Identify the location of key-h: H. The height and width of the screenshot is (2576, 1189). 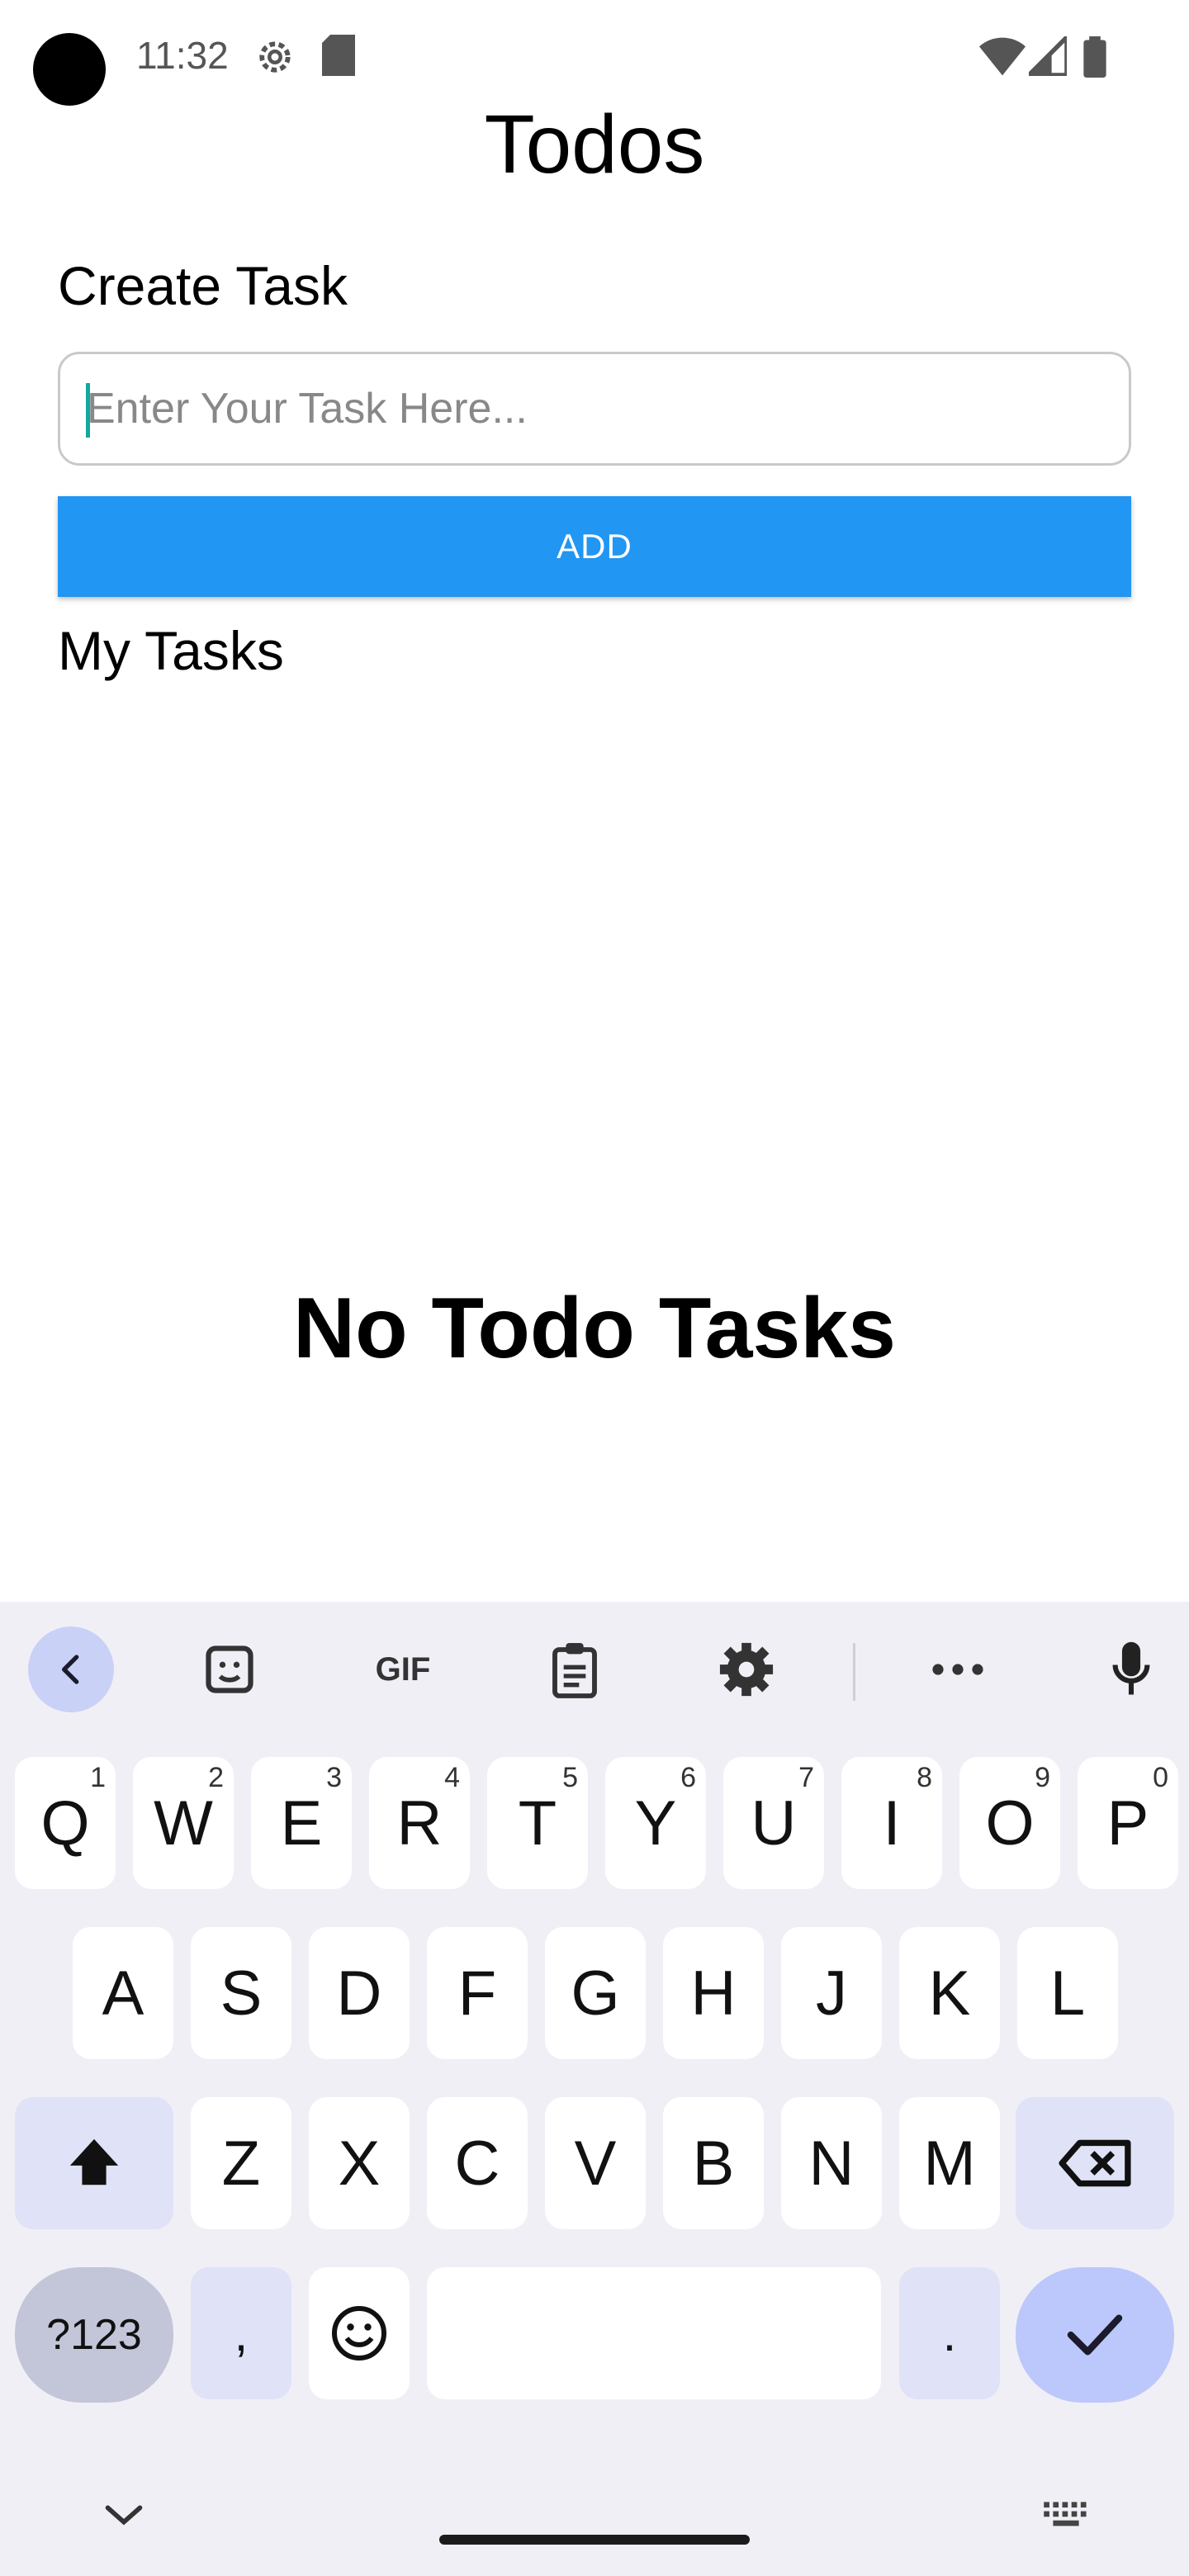
(713, 1993).